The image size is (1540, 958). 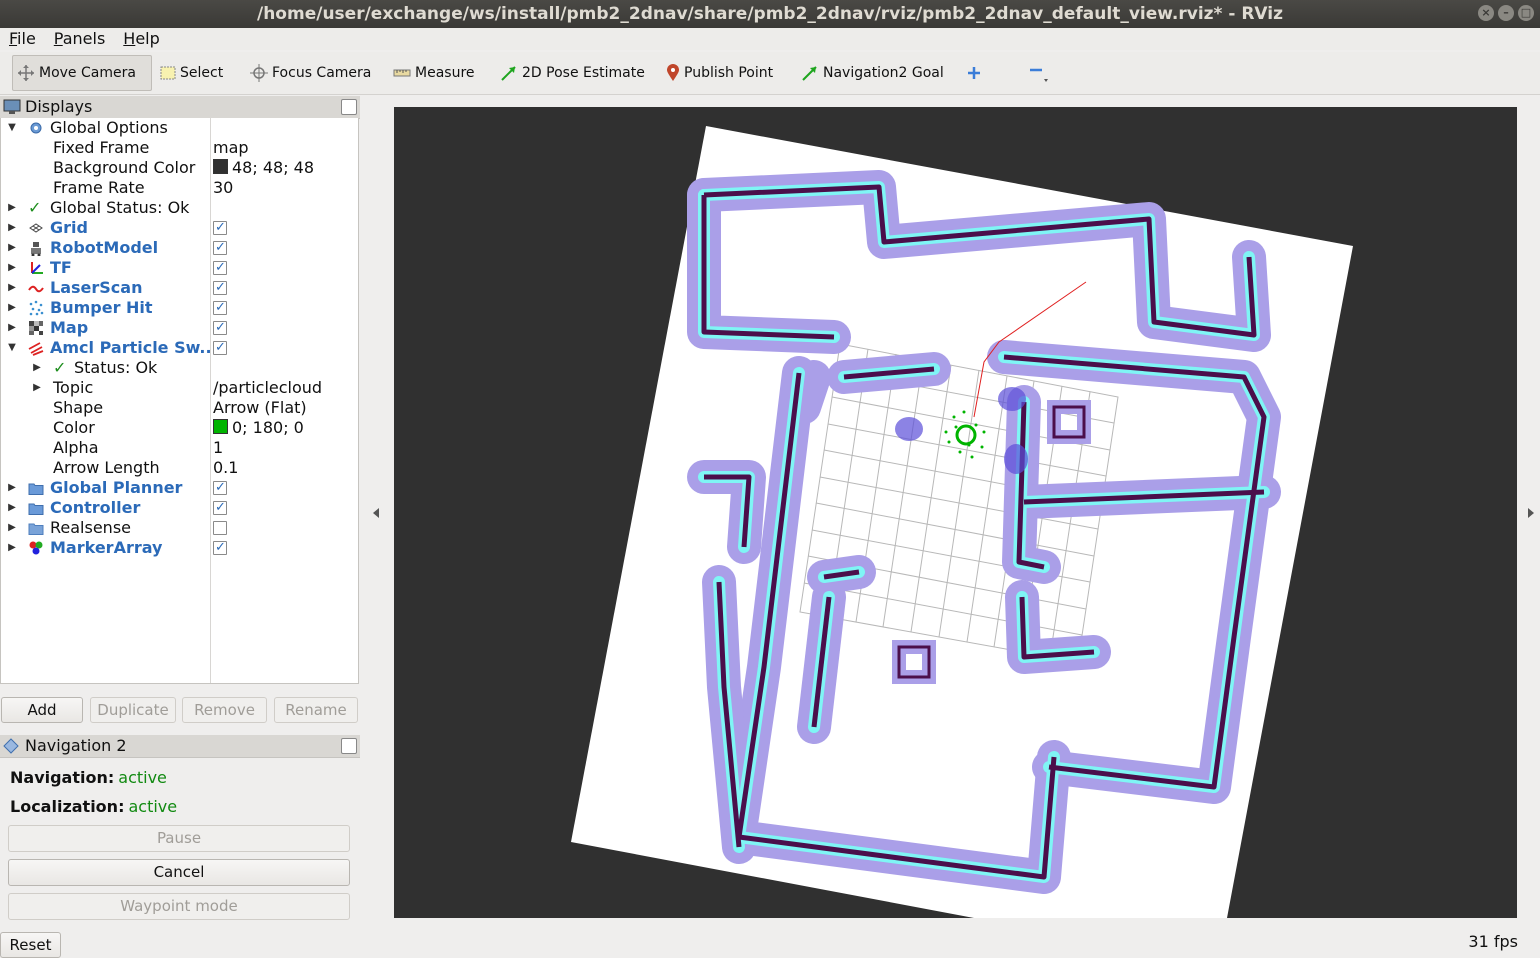 What do you see at coordinates (263, 168) in the screenshot?
I see `background-color-value: 48; 48; 48` at bounding box center [263, 168].